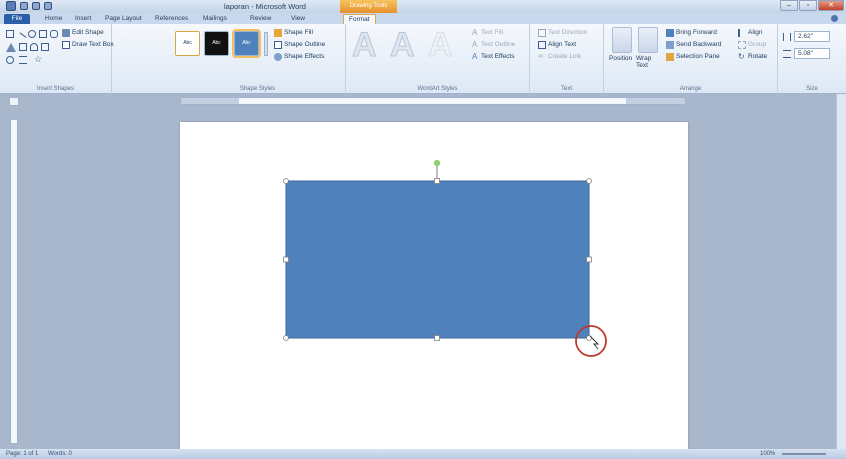 The width and height of the screenshot is (846, 459). I want to click on align-text-button: Align Text, so click(562, 44).